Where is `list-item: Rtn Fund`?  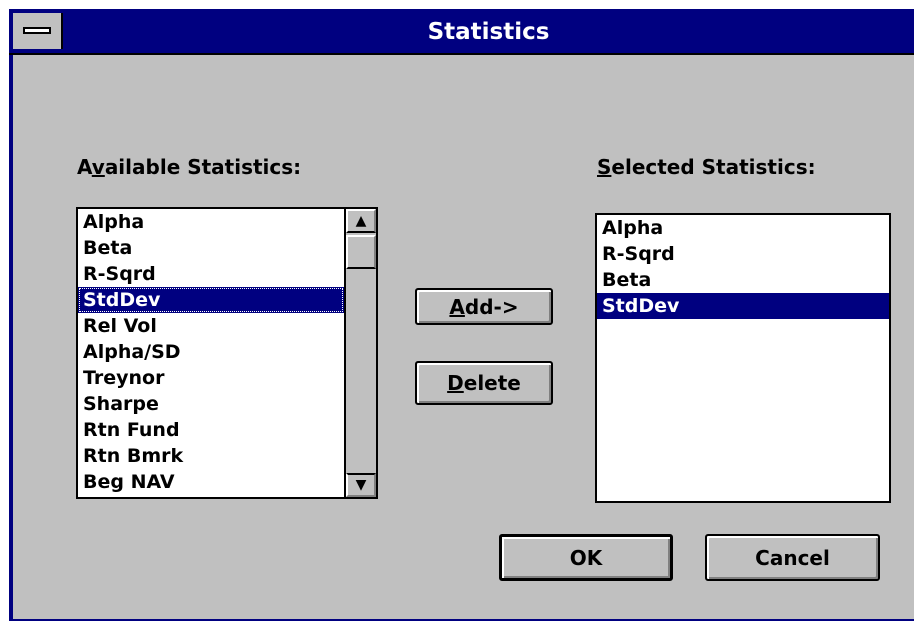
list-item: Rtn Fund is located at coordinates (211, 430).